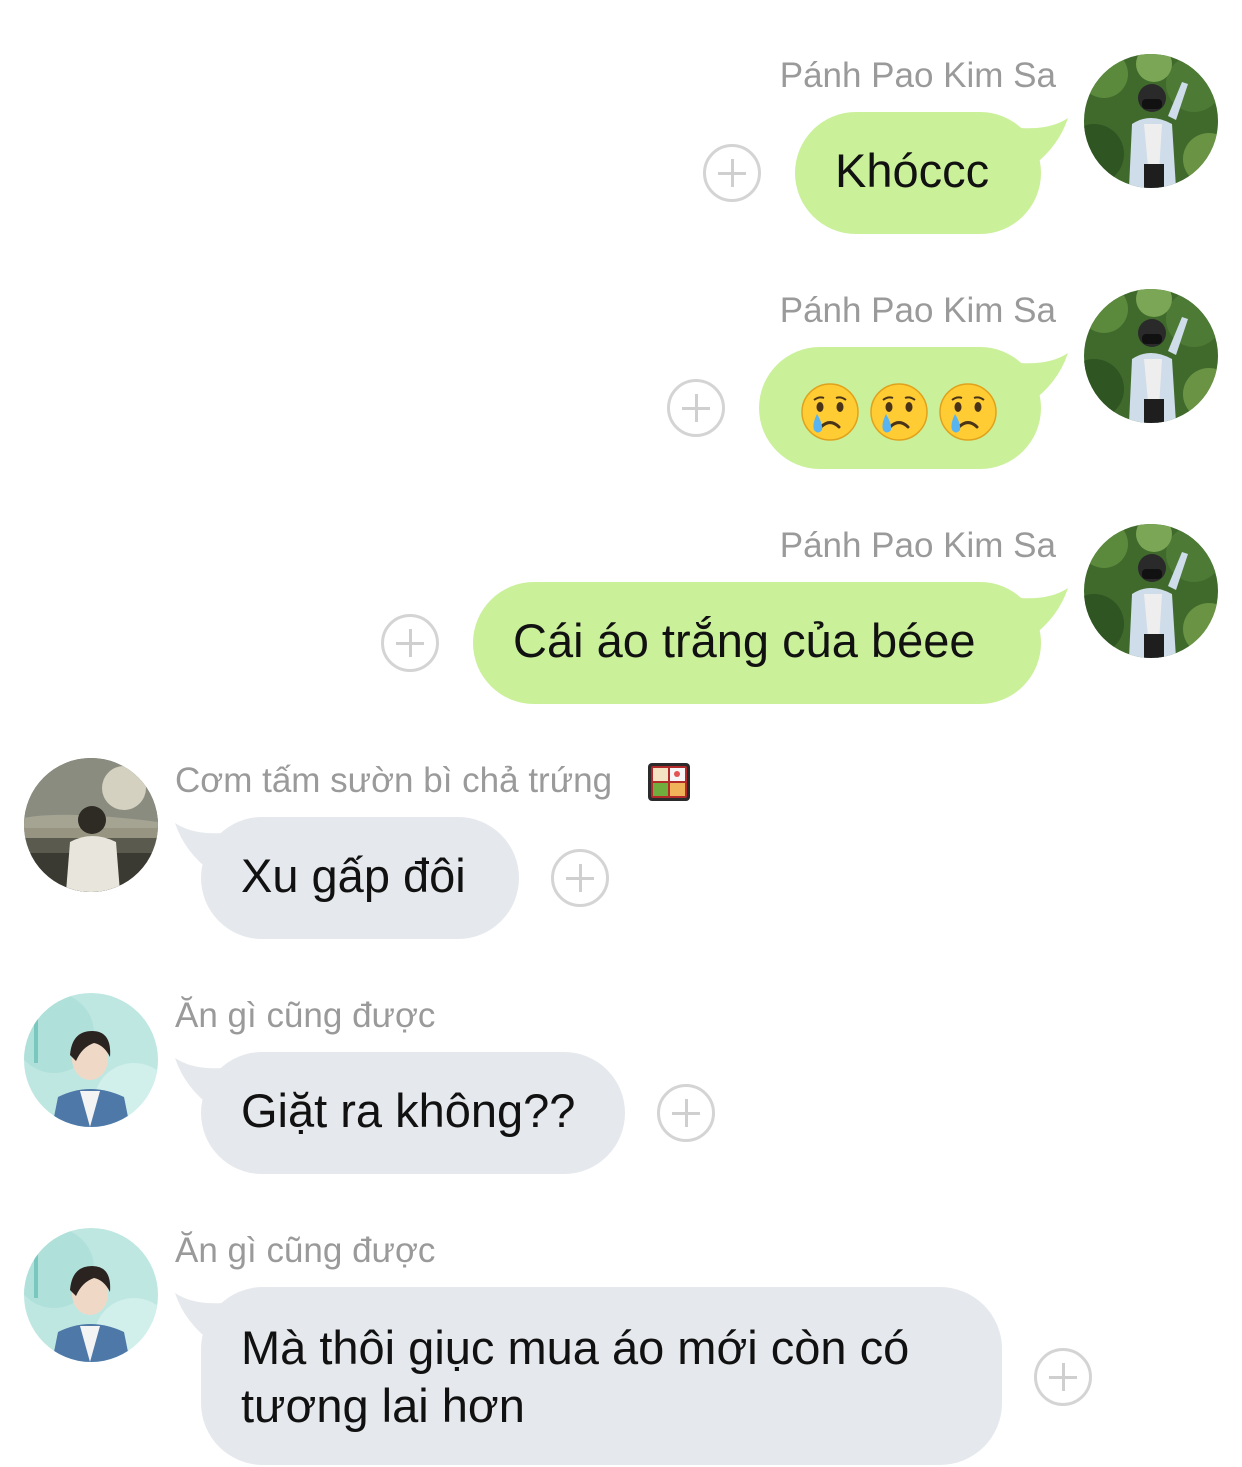  What do you see at coordinates (394, 780) in the screenshot?
I see `sender-name: Cơm tấm sườn bì chả trứng` at bounding box center [394, 780].